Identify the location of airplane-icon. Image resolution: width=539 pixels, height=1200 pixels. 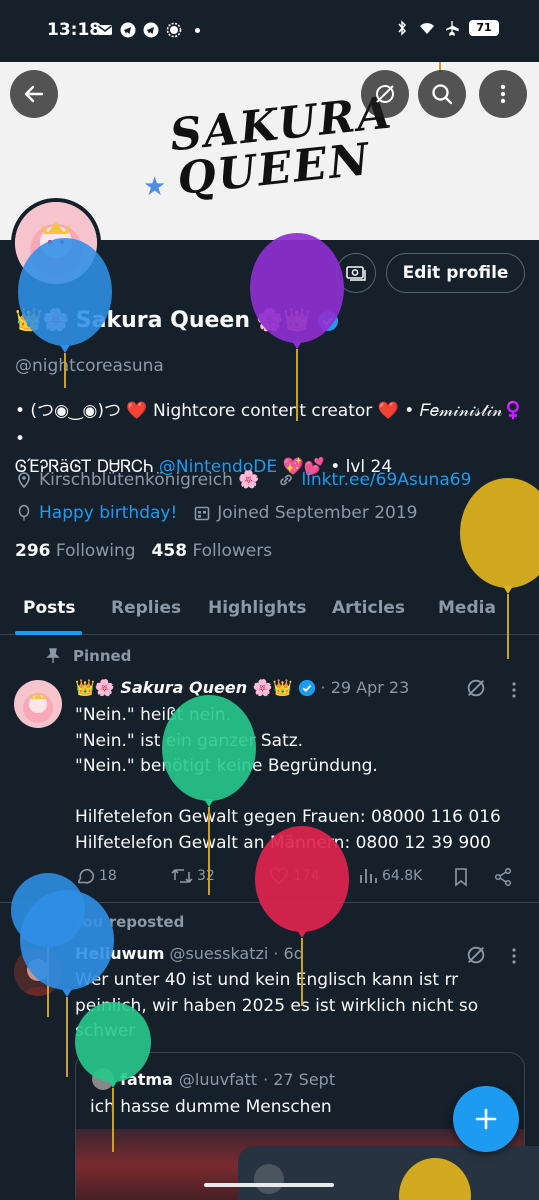
(452, 28).